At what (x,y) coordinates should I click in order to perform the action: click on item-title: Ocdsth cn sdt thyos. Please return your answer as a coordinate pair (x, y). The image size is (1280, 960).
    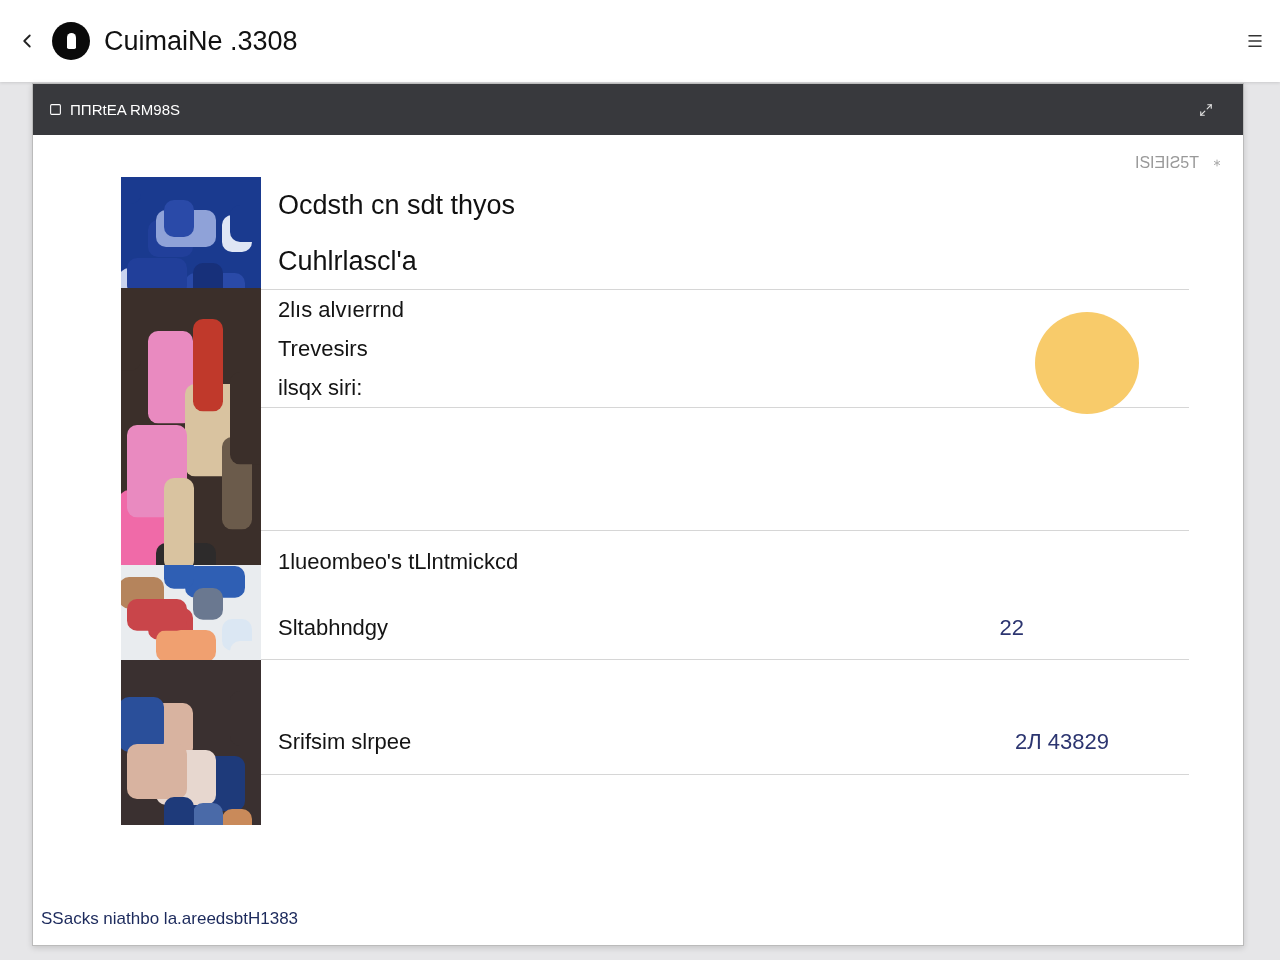
    Looking at the image, I should click on (397, 205).